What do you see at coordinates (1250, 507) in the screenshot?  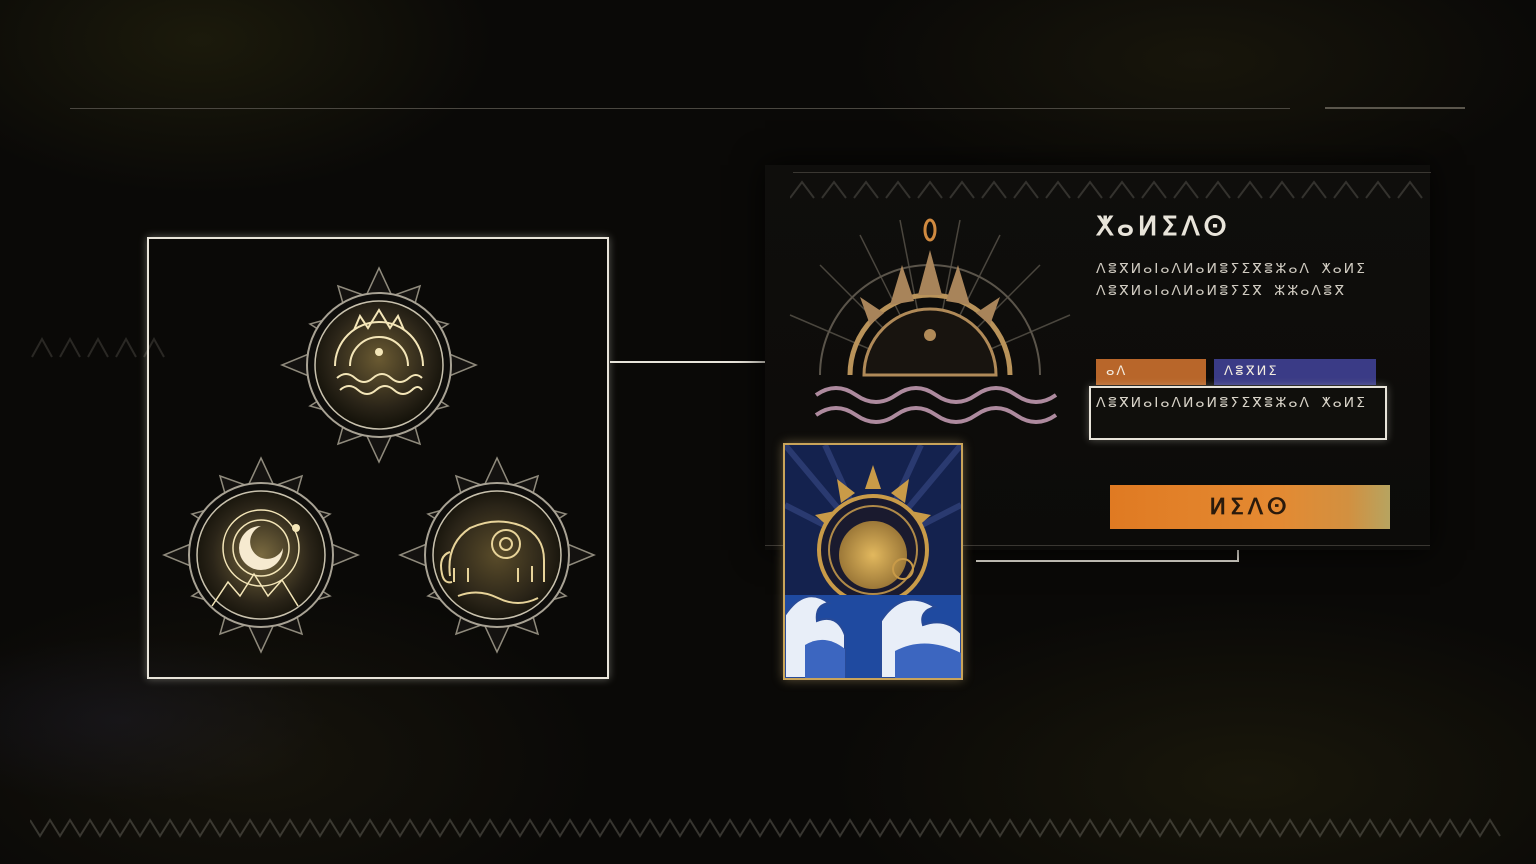 I see `equip-button: ⵍⵉⴷⵙ` at bounding box center [1250, 507].